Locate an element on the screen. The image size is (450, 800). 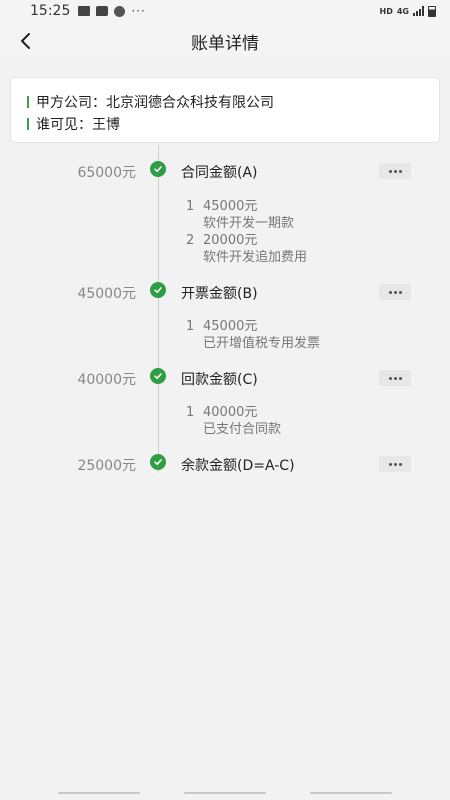
signal-icon is located at coordinates (418, 11).